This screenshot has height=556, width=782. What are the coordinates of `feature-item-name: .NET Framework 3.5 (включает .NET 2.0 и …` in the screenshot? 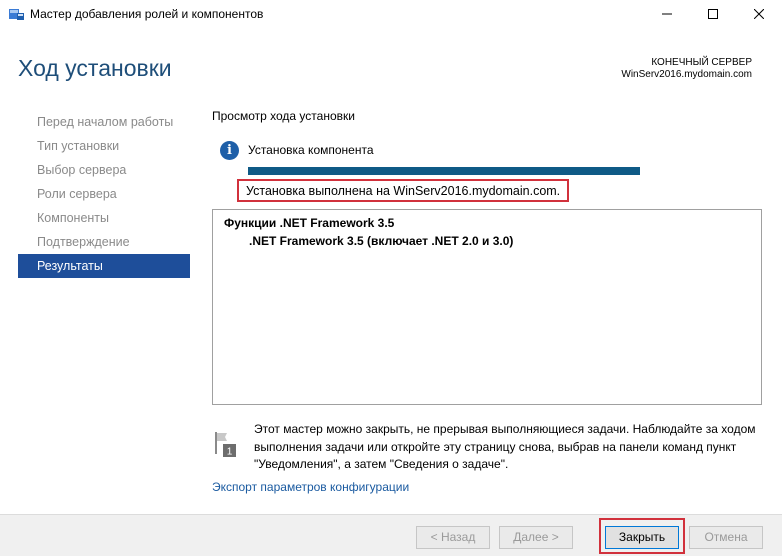 It's located at (381, 241).